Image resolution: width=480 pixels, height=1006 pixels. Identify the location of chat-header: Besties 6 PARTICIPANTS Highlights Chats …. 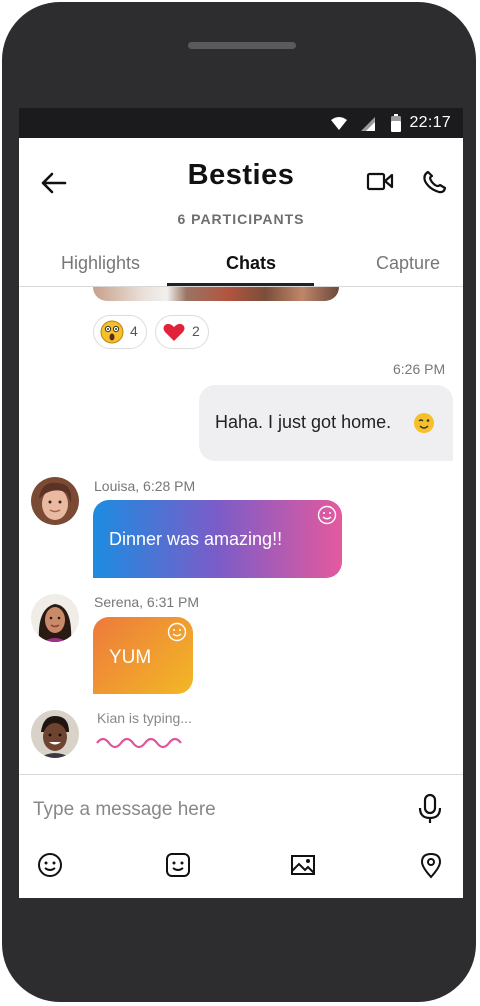
(241, 212).